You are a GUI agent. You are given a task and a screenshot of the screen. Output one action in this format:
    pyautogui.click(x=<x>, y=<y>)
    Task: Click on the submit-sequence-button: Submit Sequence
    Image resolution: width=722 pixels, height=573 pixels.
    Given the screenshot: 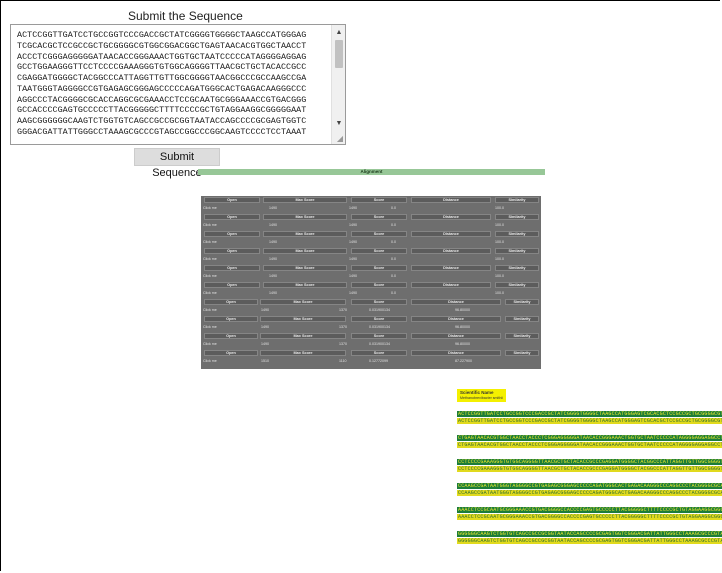 What is the action you would take?
    pyautogui.click(x=177, y=163)
    